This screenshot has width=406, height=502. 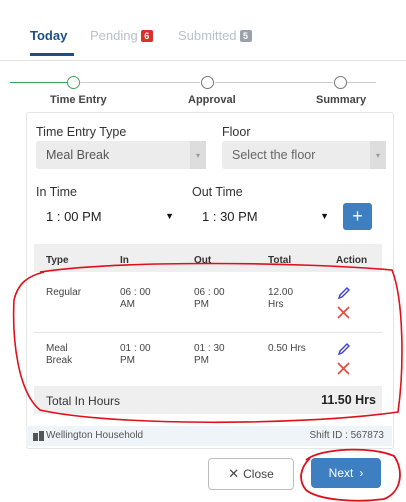 I want to click on plus-icon: +, so click(x=357, y=216).